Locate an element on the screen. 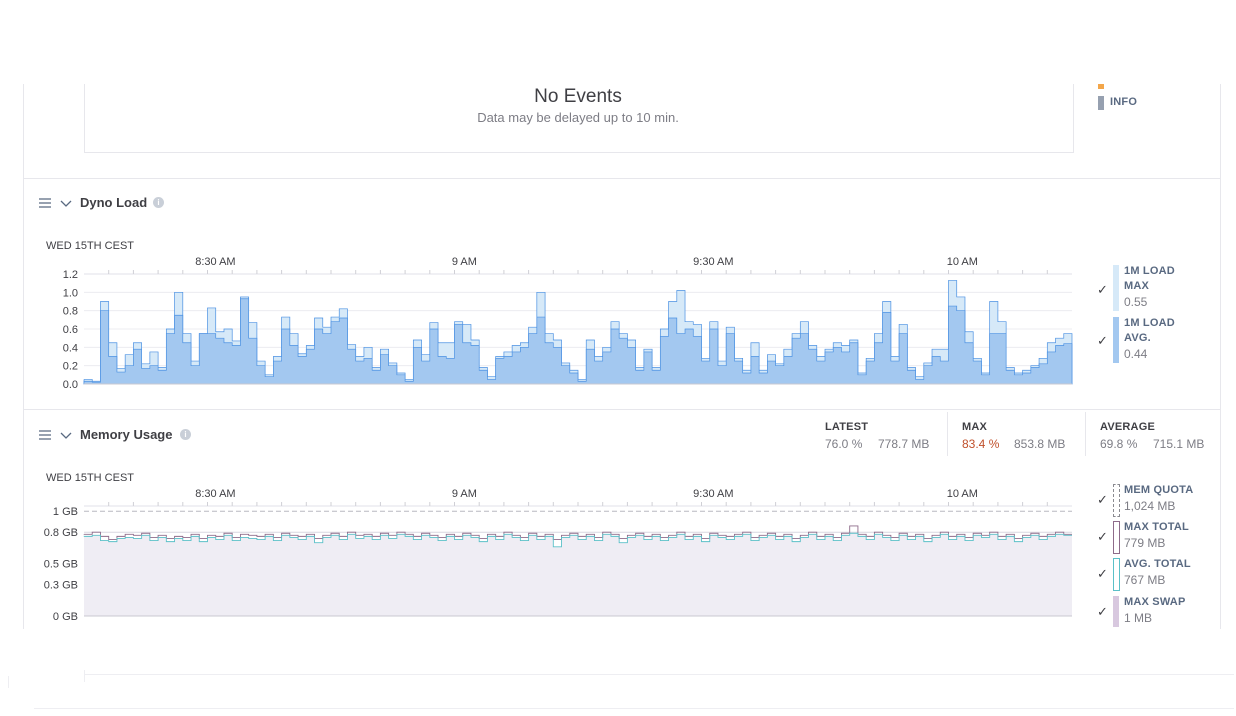 The image size is (1236, 716). legend-max-total-label: MAX TOTAL is located at coordinates (1156, 527).